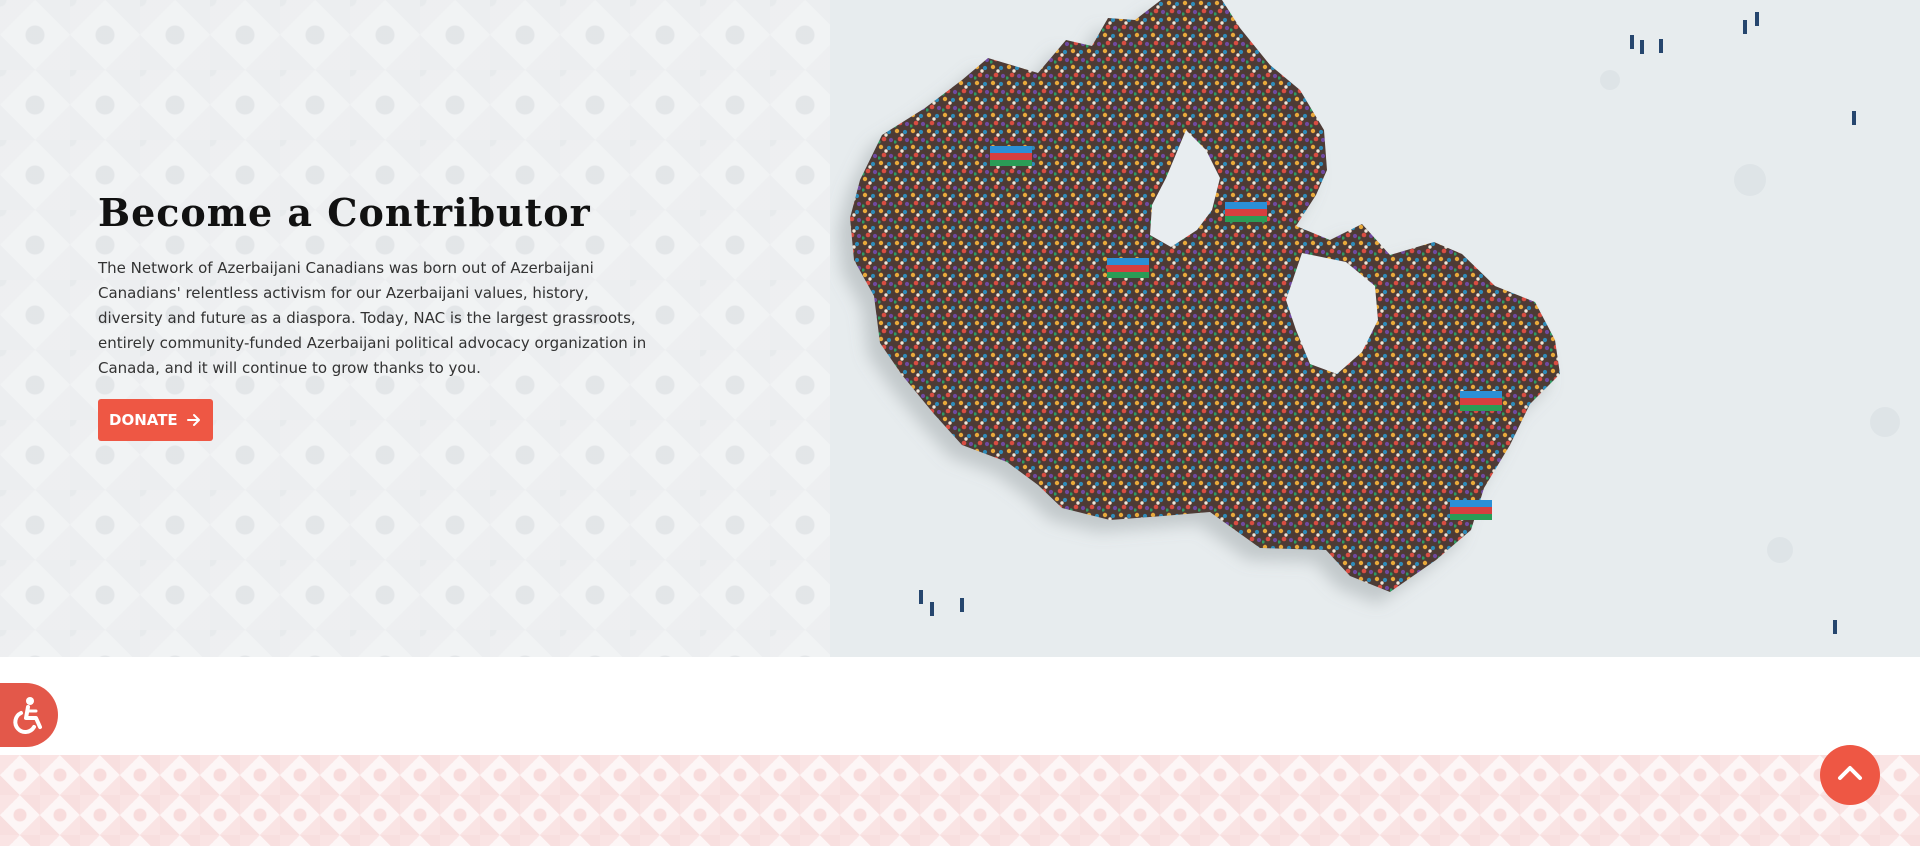  I want to click on donate-button-label: DONATE, so click(143, 420).